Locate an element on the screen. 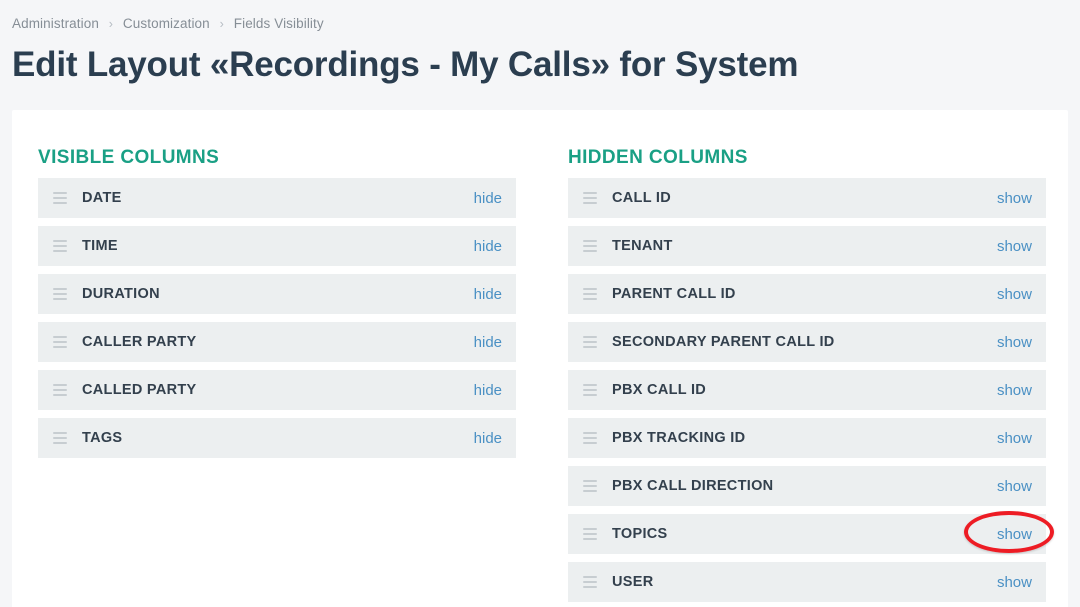  breadcrumb-item-administration: Administration is located at coordinates (55, 23).